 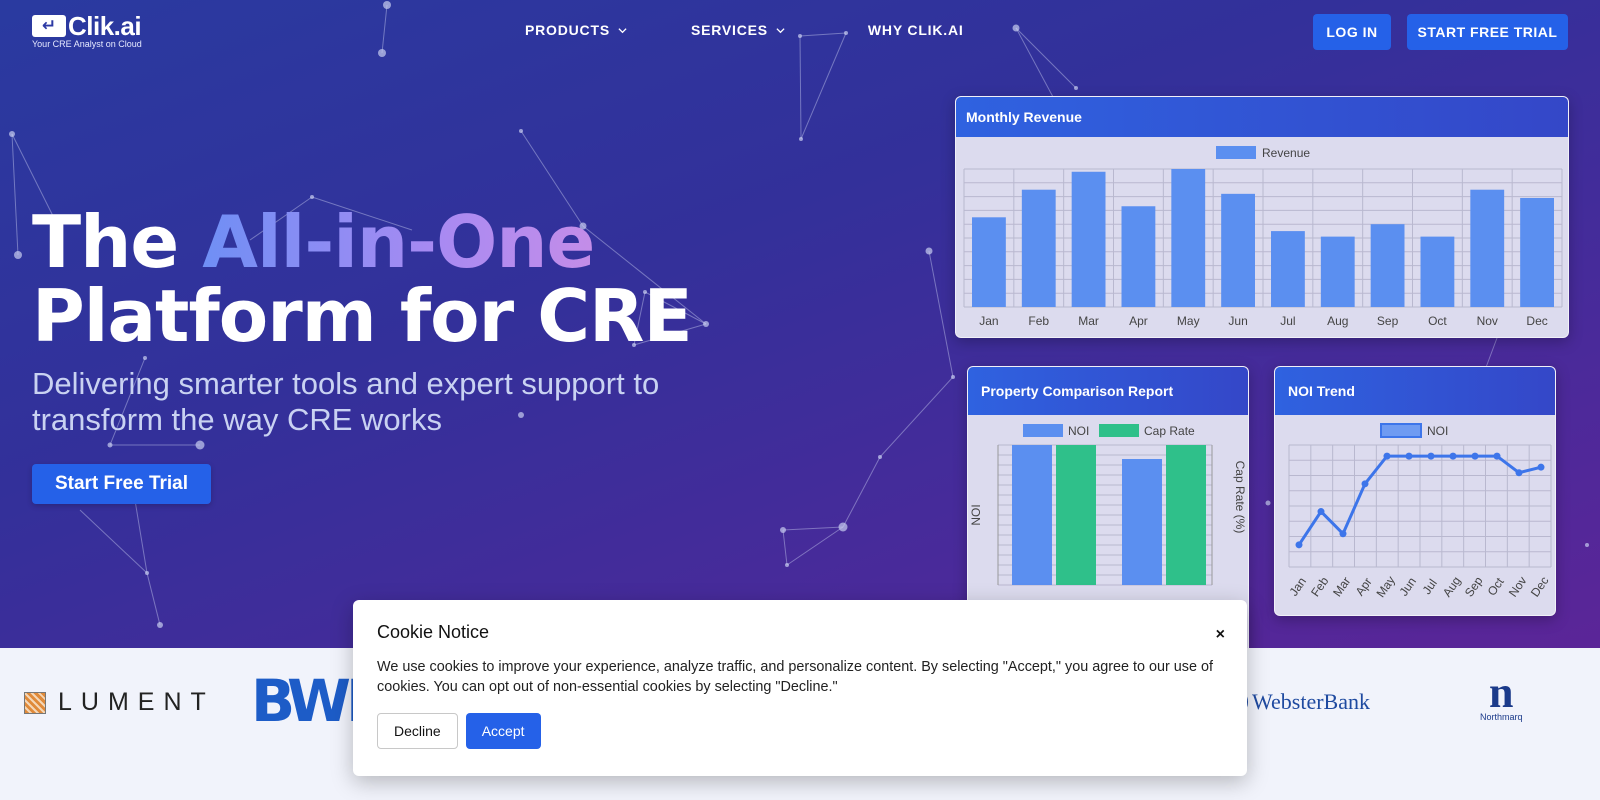 I want to click on noi-point-aug, so click(x=1453, y=456).